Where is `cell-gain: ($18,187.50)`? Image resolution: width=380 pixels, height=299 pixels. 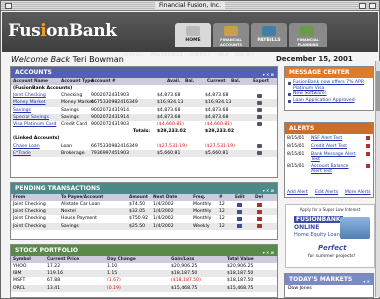
cell-gain: ($18,187.50) is located at coordinates (186, 281).